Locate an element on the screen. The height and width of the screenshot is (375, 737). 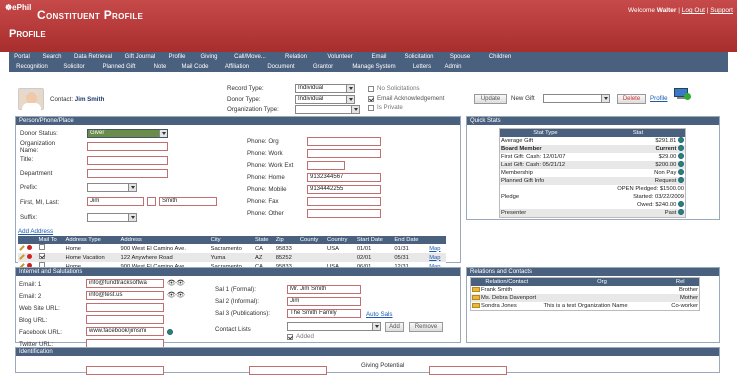
nav-item: Email is located at coordinates (379, 57).